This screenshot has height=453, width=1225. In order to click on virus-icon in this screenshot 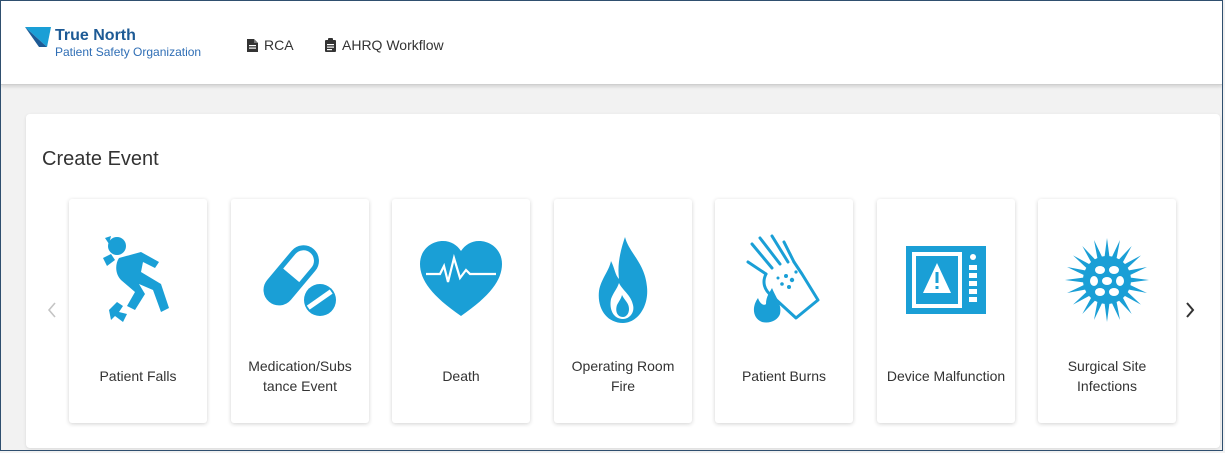, I will do `click(1107, 280)`.